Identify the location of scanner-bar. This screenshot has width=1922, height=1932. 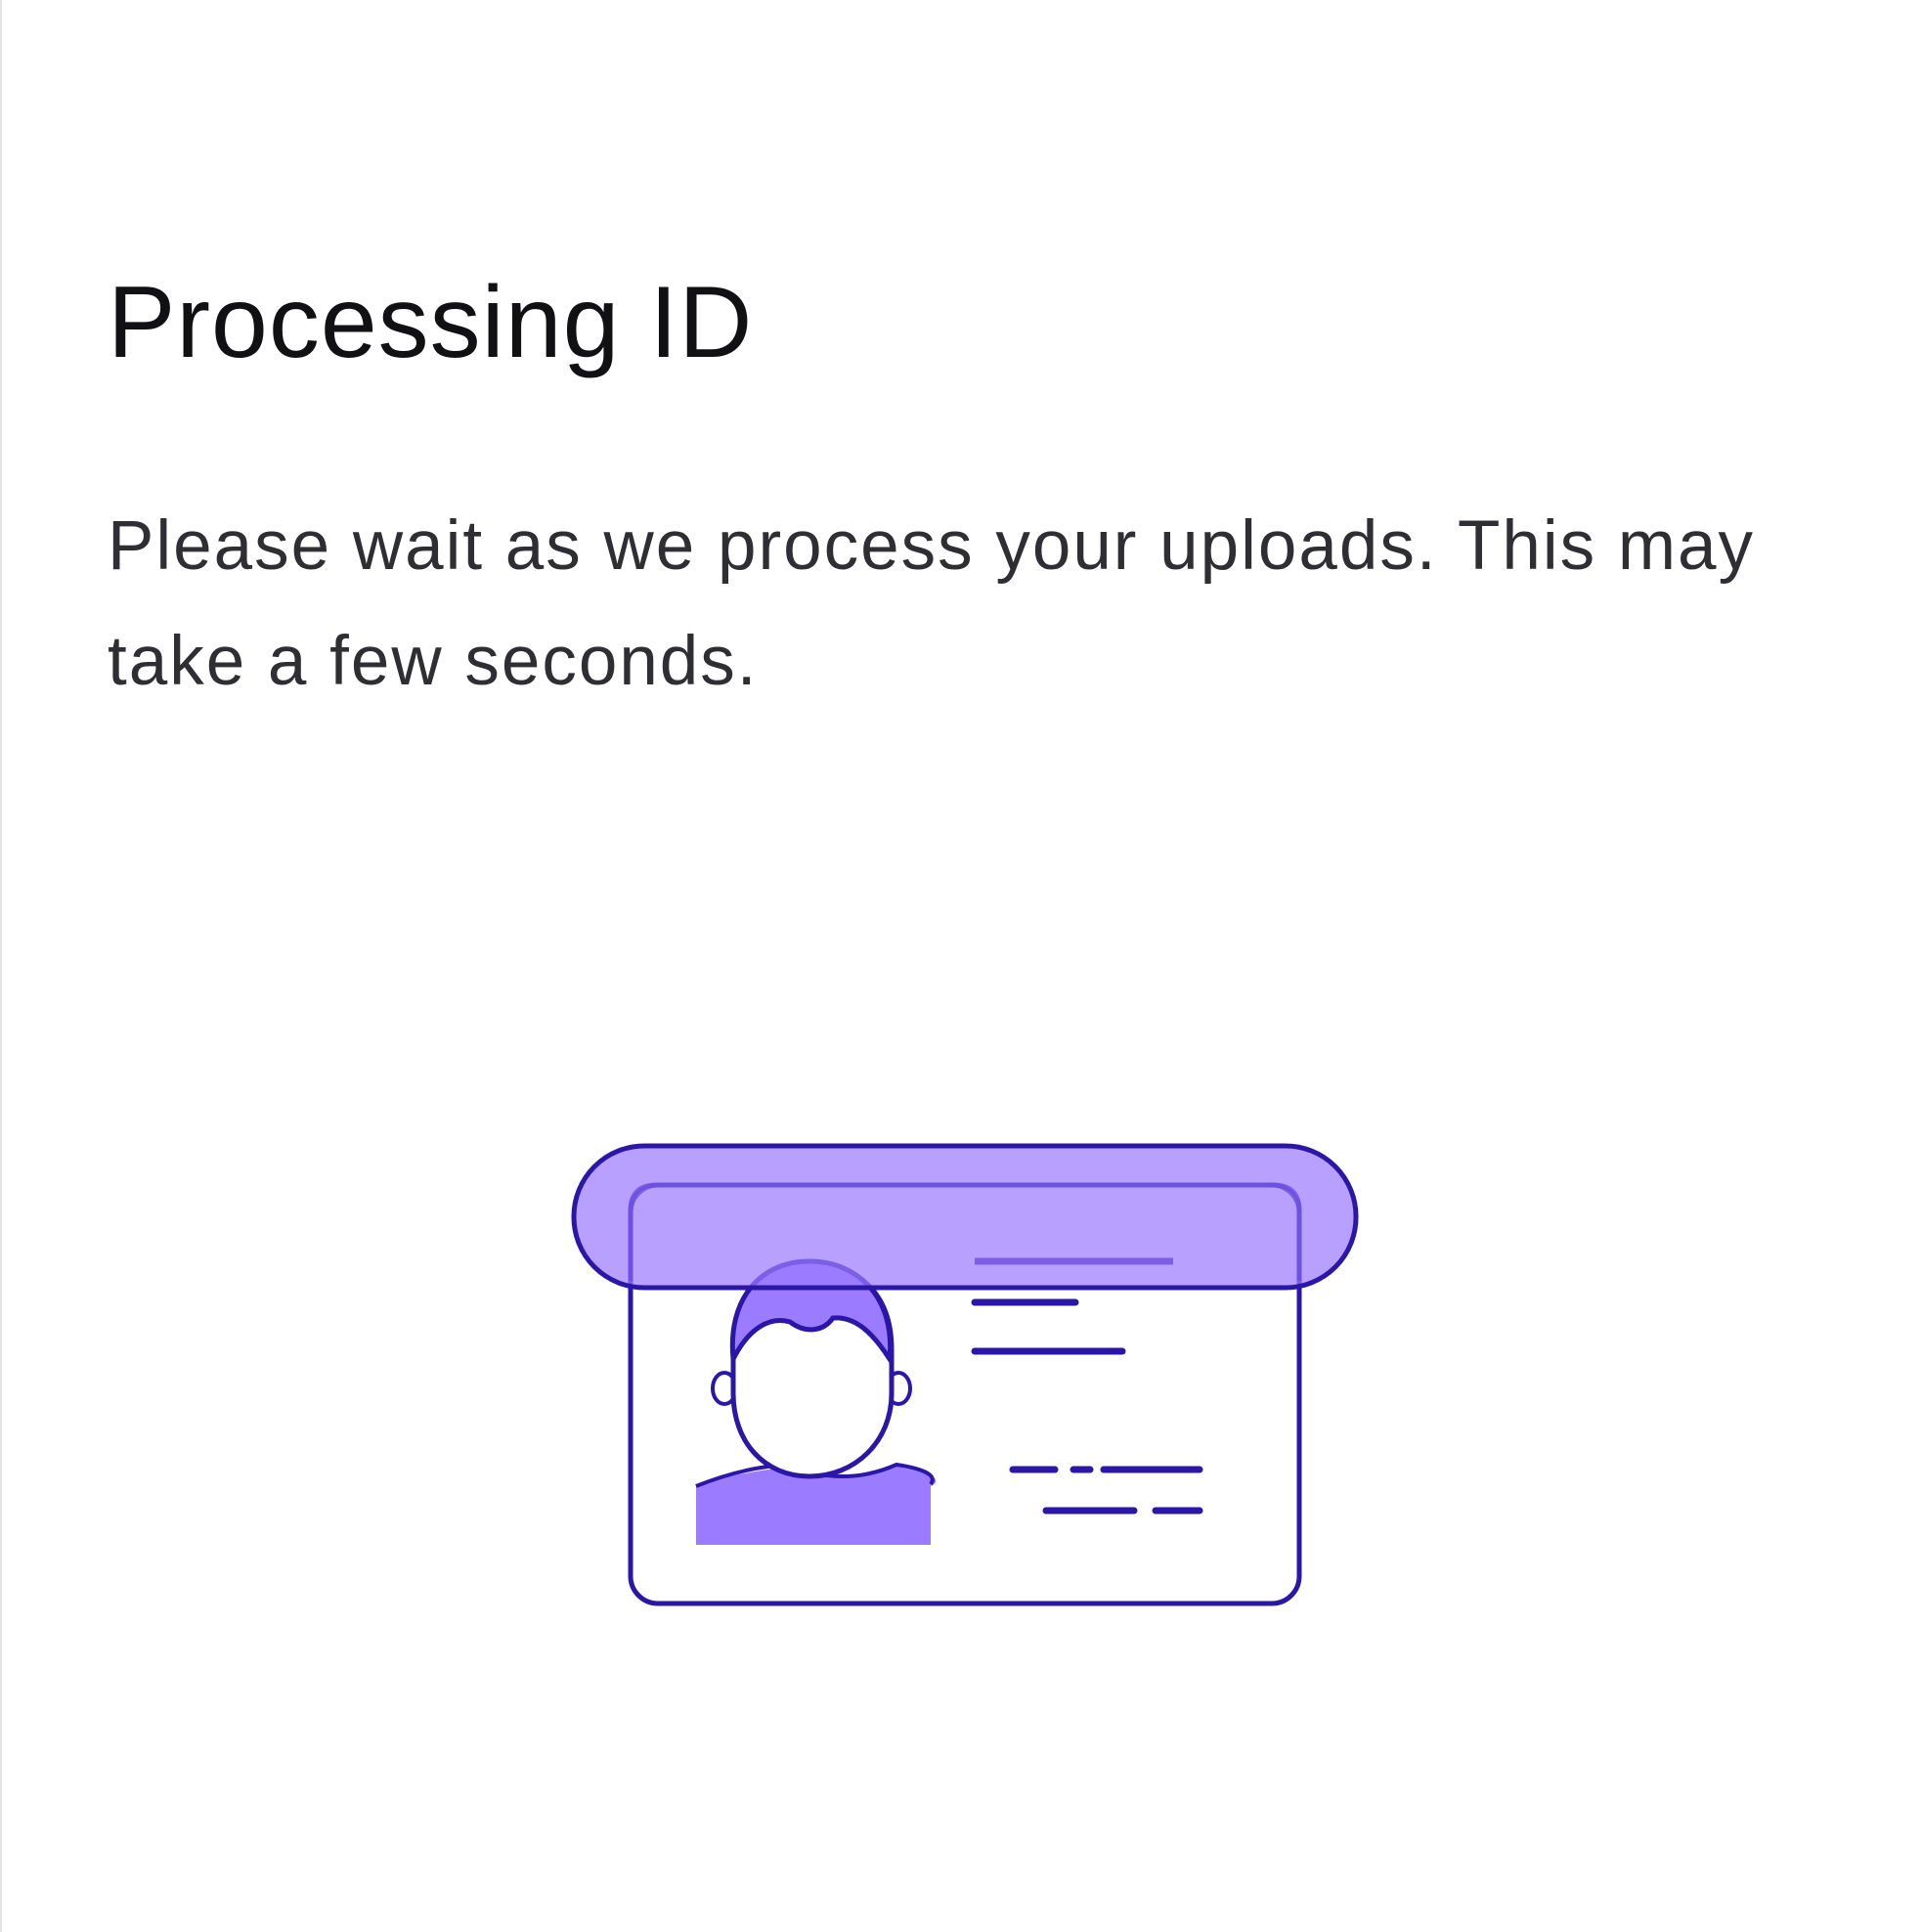
(965, 1217).